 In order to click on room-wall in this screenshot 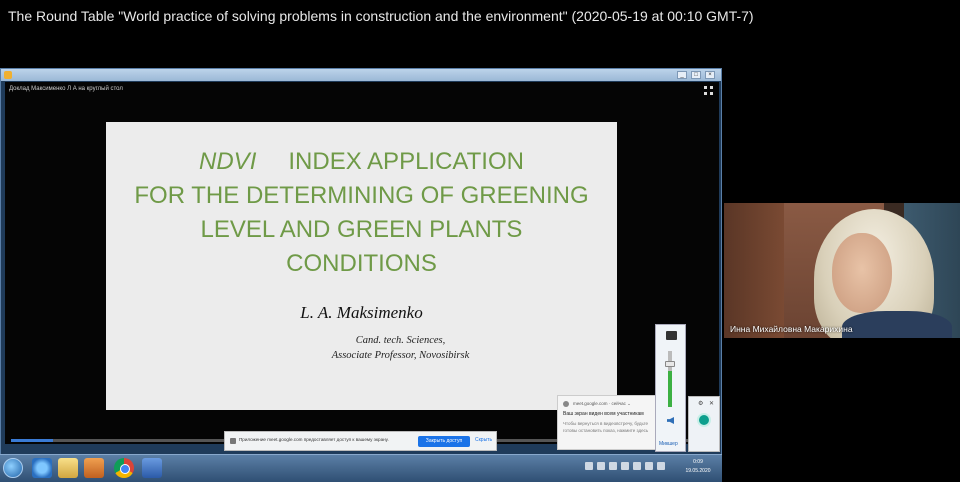, I will do `click(754, 270)`.